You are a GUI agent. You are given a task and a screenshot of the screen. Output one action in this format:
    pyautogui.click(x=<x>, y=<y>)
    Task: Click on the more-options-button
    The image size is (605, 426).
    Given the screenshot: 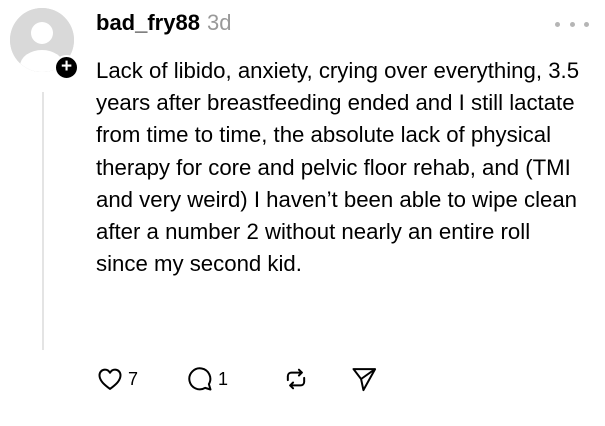 What is the action you would take?
    pyautogui.click(x=572, y=24)
    